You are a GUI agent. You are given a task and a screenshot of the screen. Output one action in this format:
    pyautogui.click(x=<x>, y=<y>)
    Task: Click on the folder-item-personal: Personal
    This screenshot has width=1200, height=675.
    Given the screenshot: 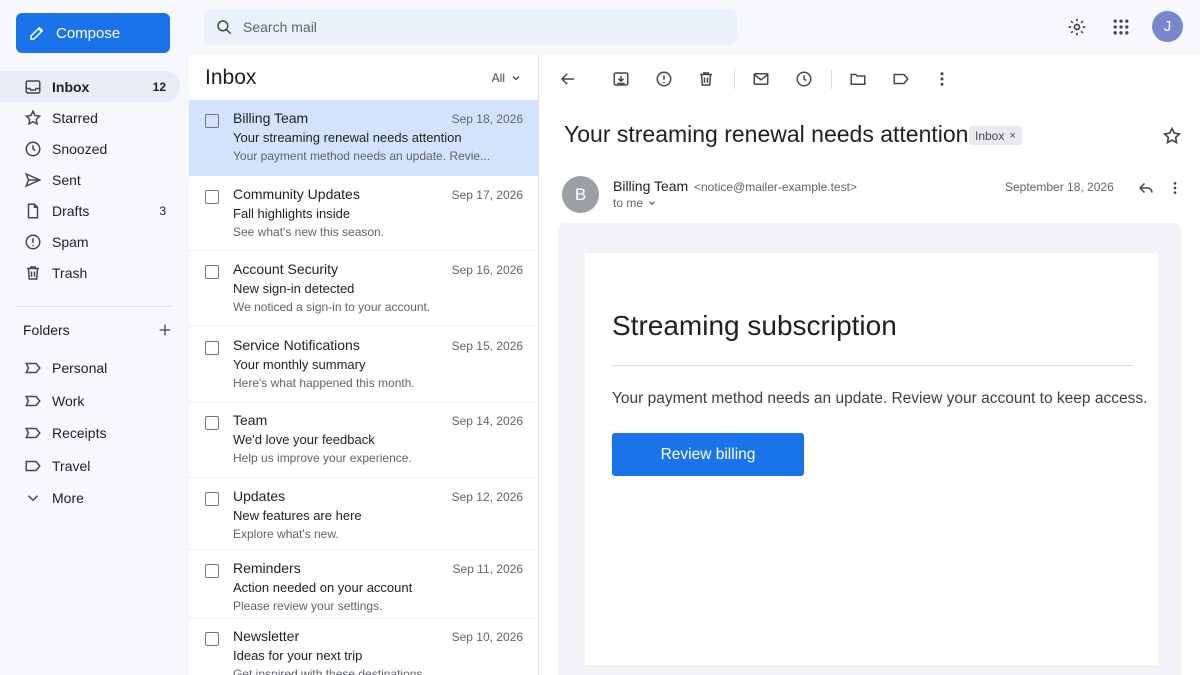 What is the action you would take?
    pyautogui.click(x=90, y=368)
    